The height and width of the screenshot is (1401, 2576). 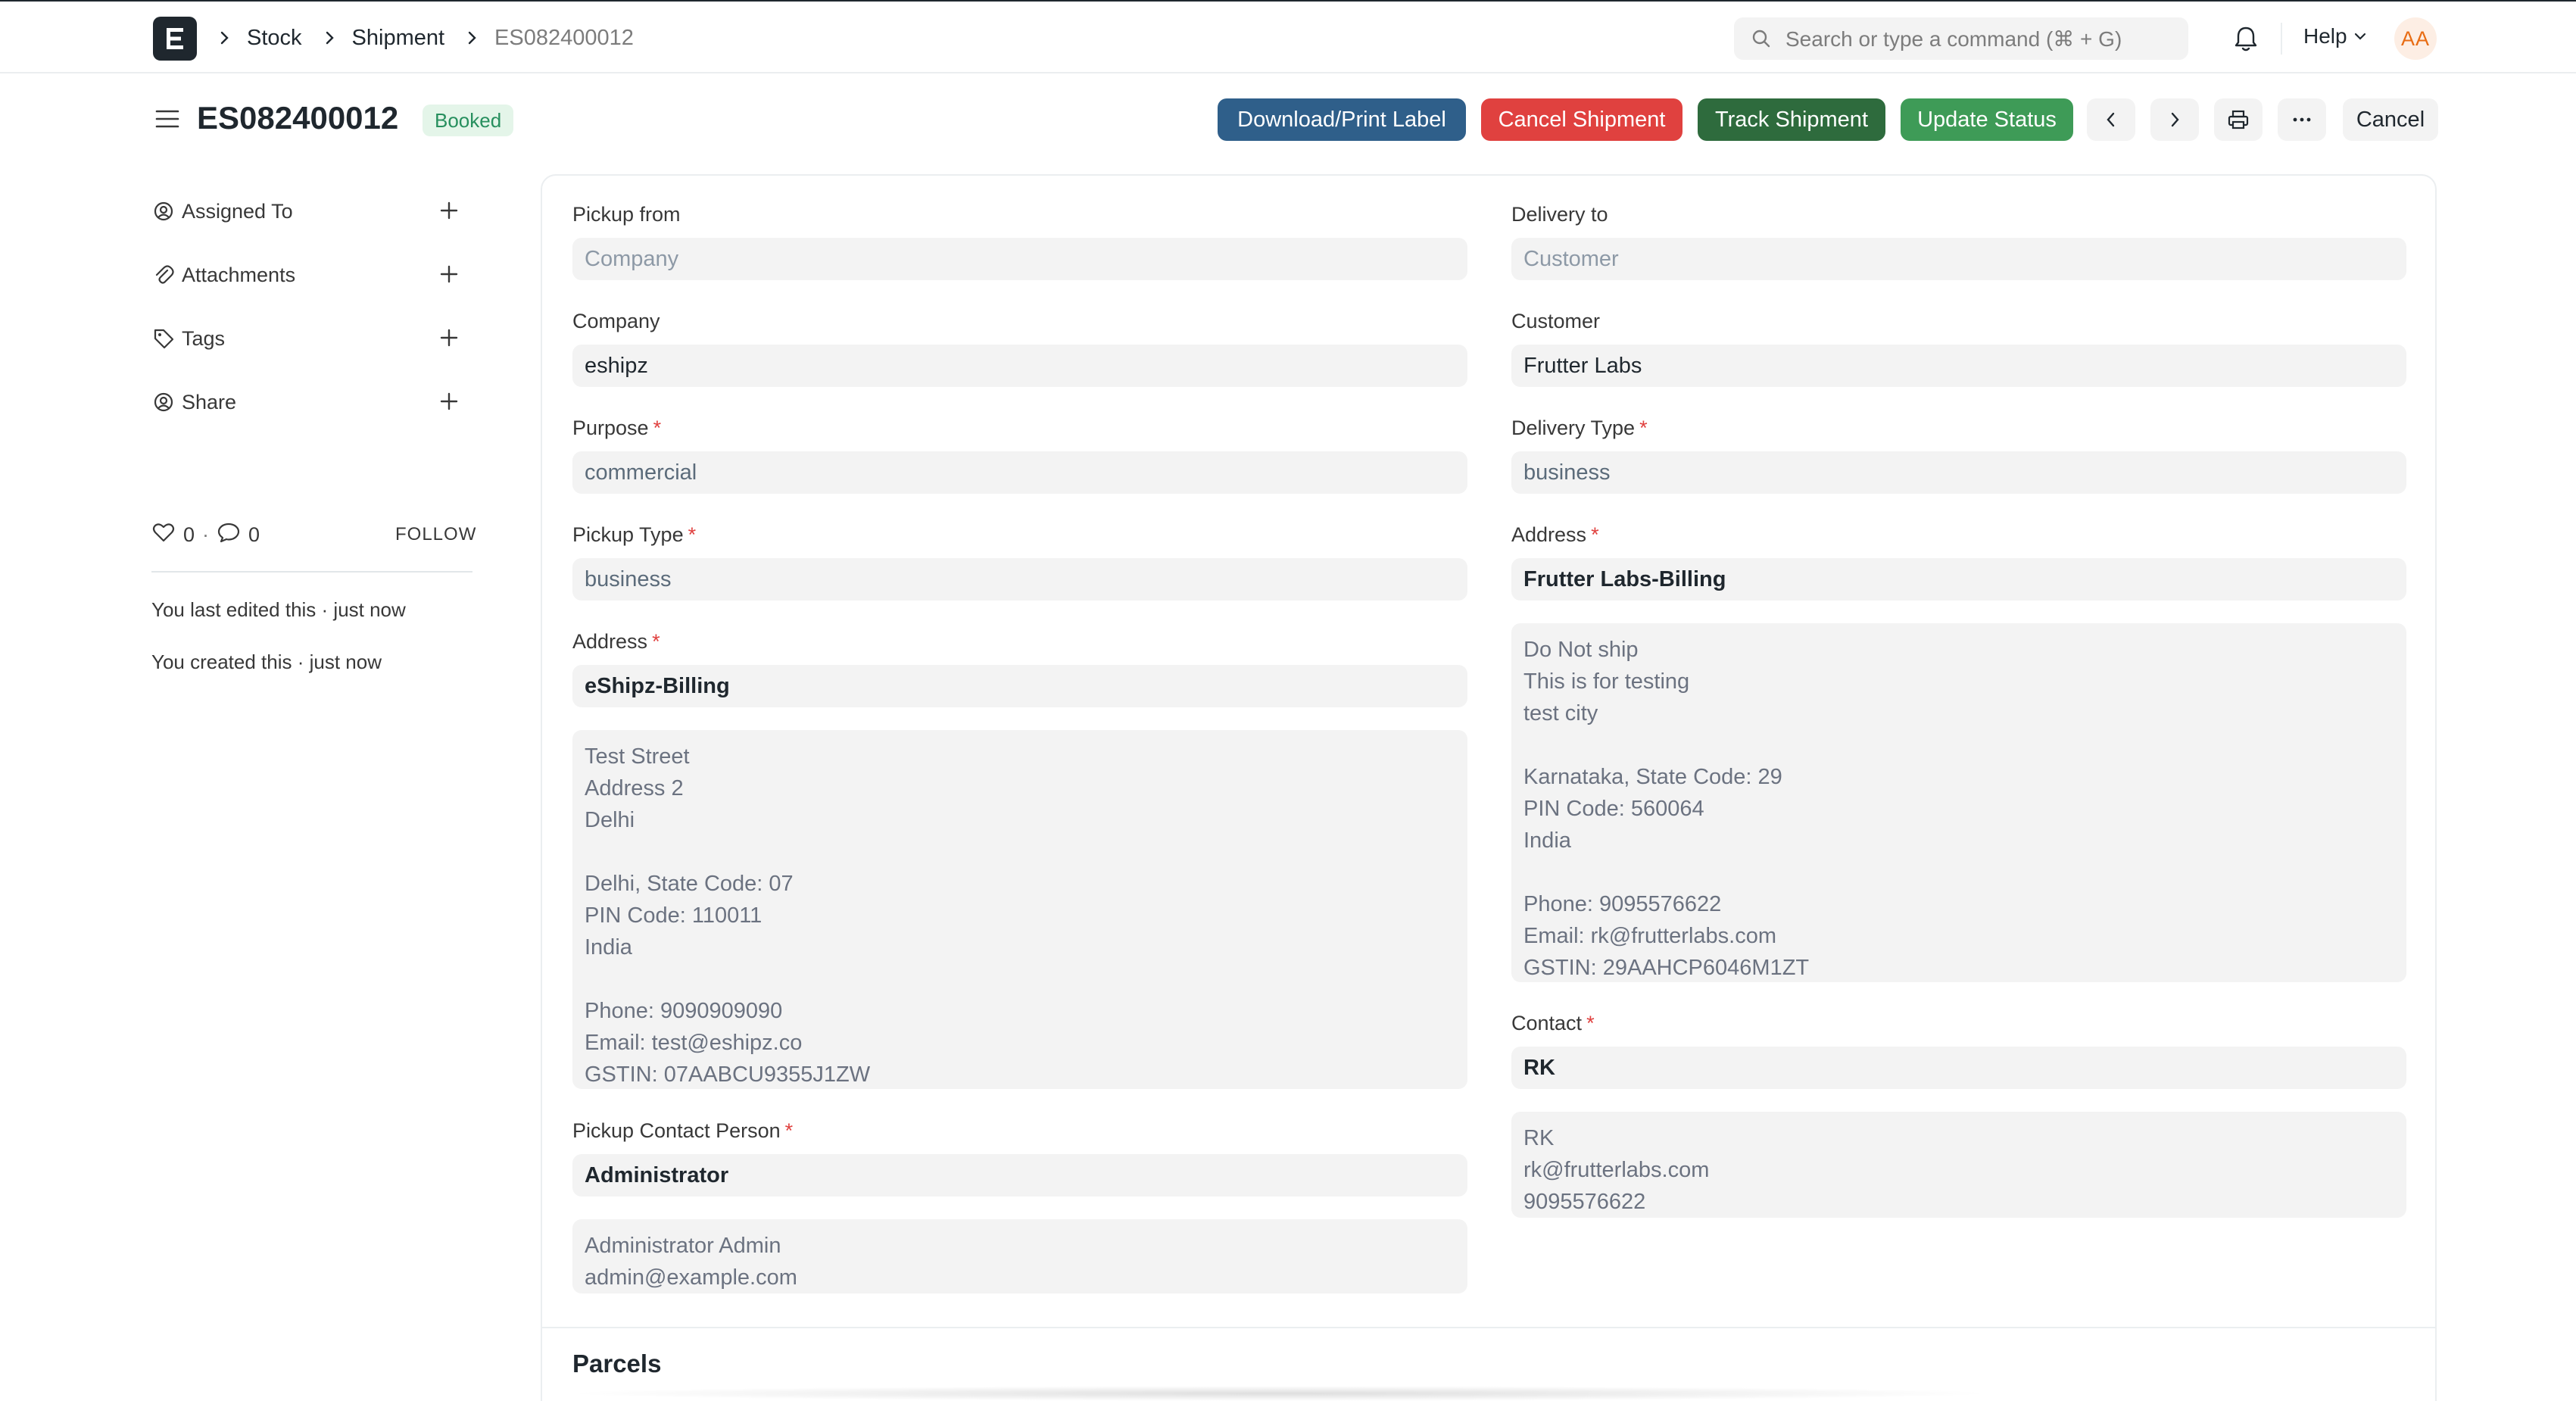 I want to click on pickup-contact-person-field: Administrator, so click(x=1019, y=1176).